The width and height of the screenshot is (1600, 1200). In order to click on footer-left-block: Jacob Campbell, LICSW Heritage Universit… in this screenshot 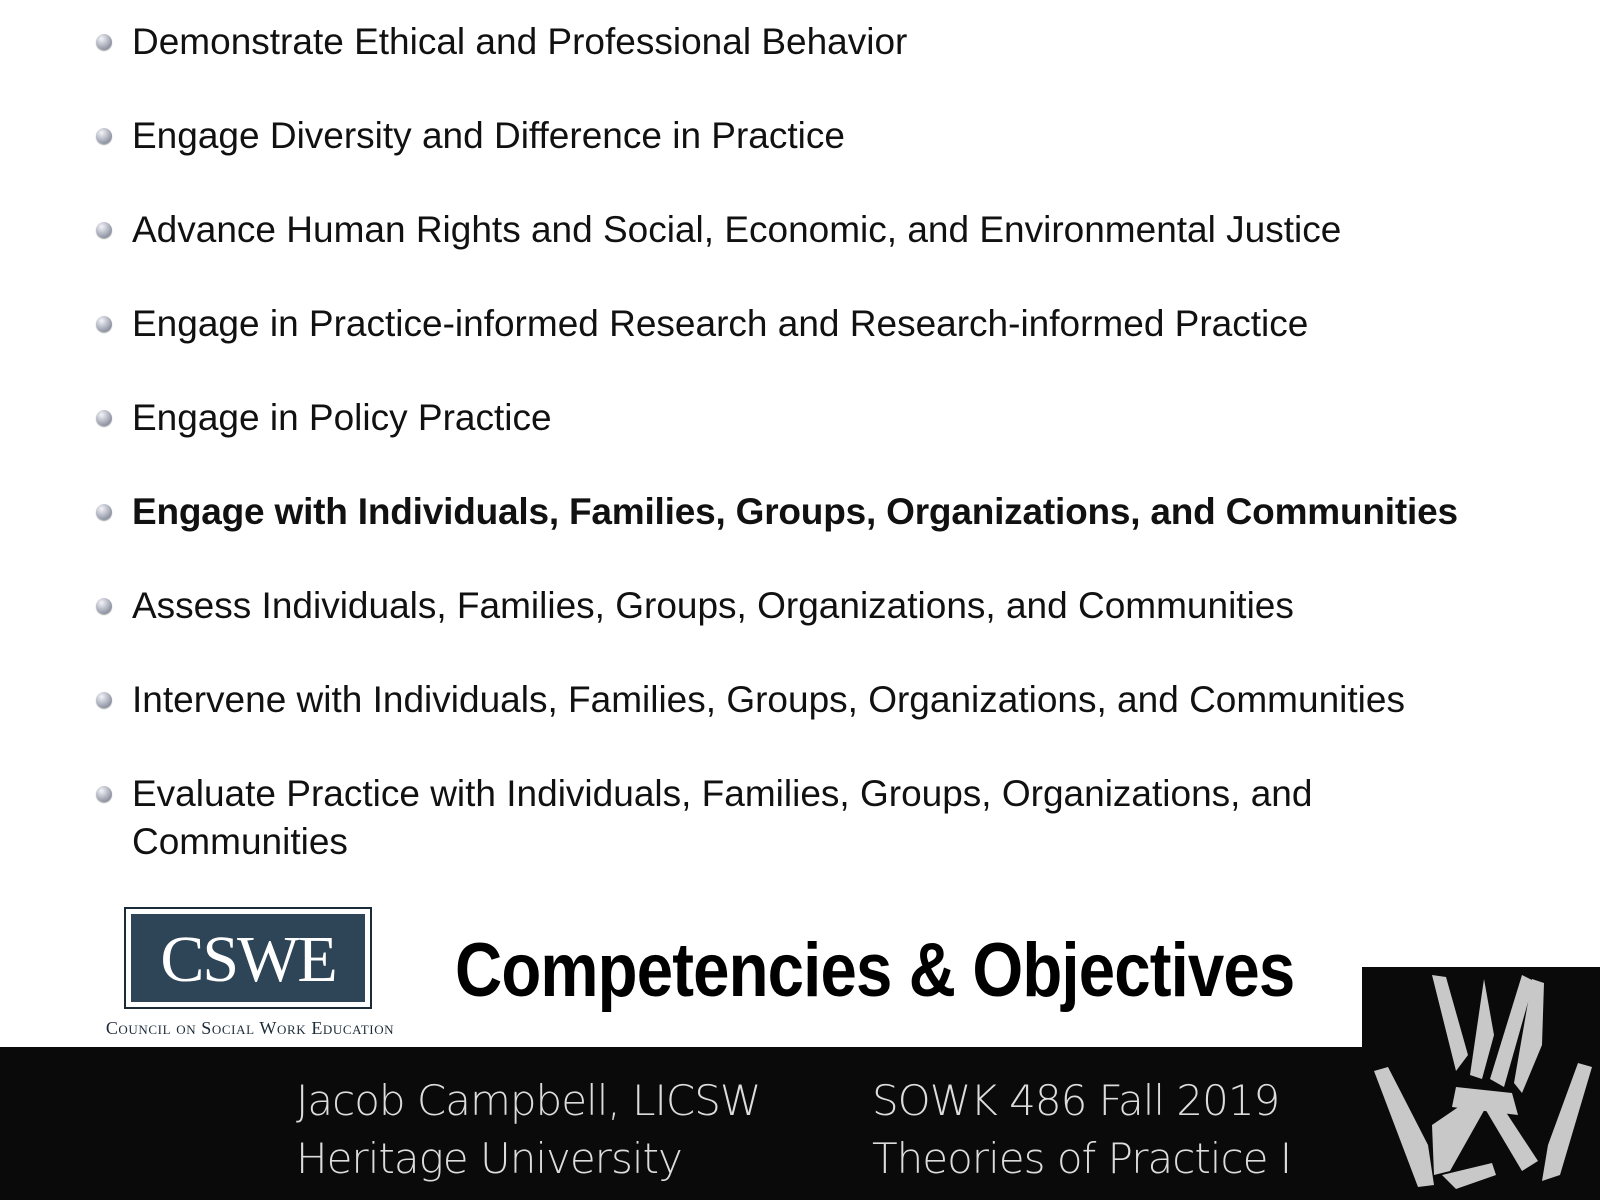, I will do `click(528, 1130)`.